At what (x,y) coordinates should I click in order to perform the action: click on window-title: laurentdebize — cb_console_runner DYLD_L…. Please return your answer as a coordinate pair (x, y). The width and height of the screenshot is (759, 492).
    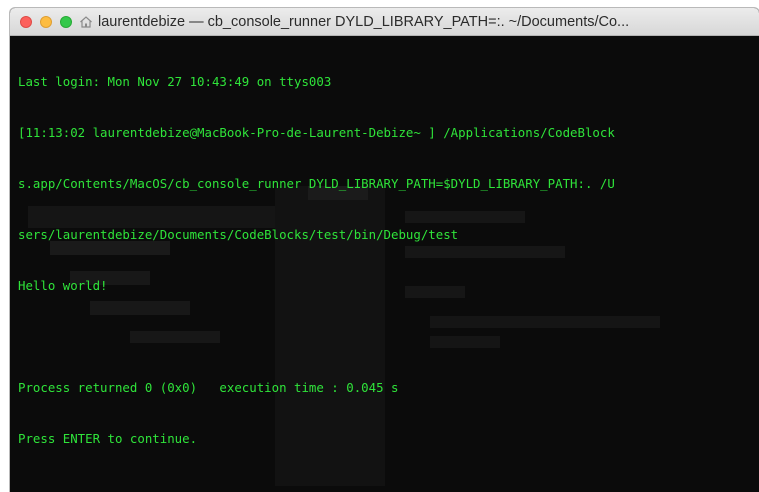
    Looking at the image, I should click on (364, 22).